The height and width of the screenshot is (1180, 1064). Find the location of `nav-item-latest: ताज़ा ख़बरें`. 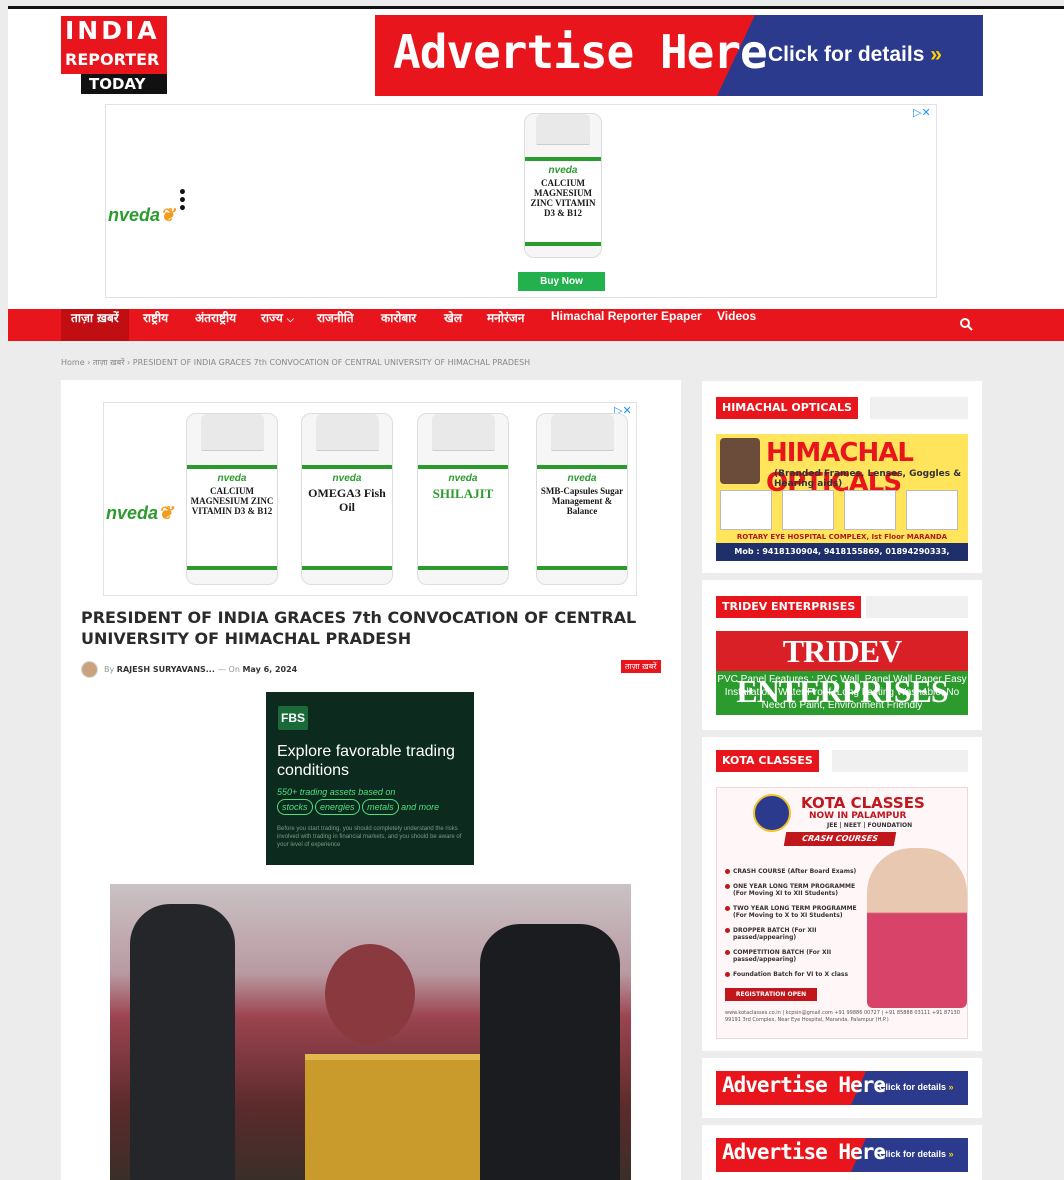

nav-item-latest: ताज़ा ख़बरें is located at coordinates (95, 325).